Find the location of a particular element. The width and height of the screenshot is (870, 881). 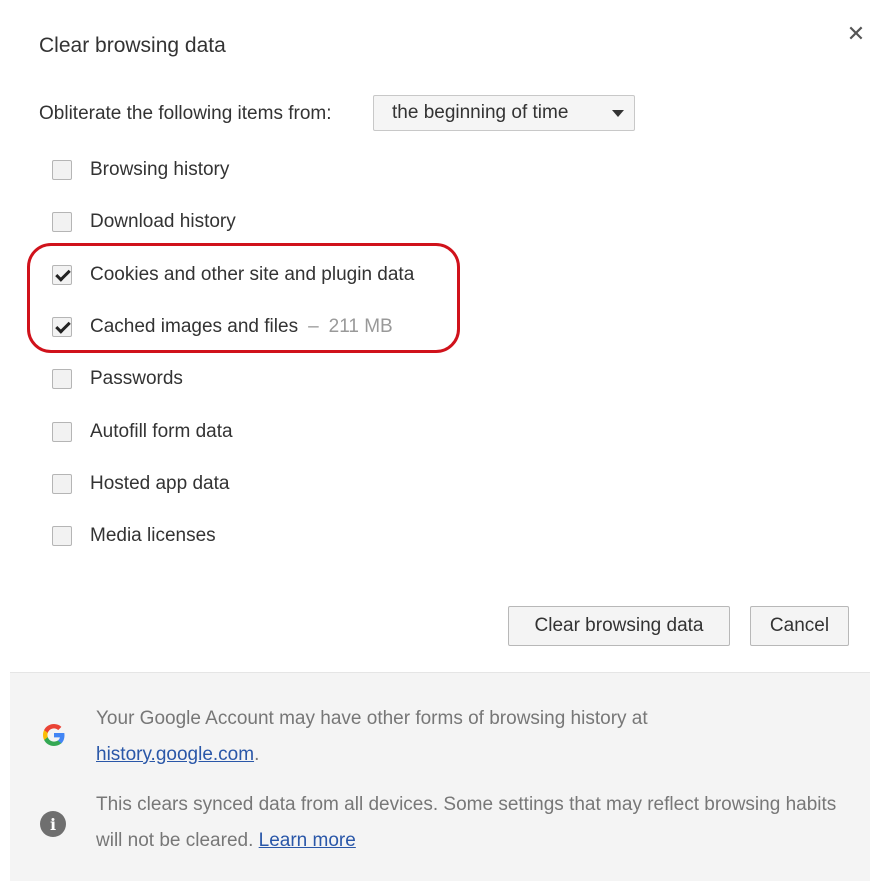

option-download-history: Download history is located at coordinates (144, 222).